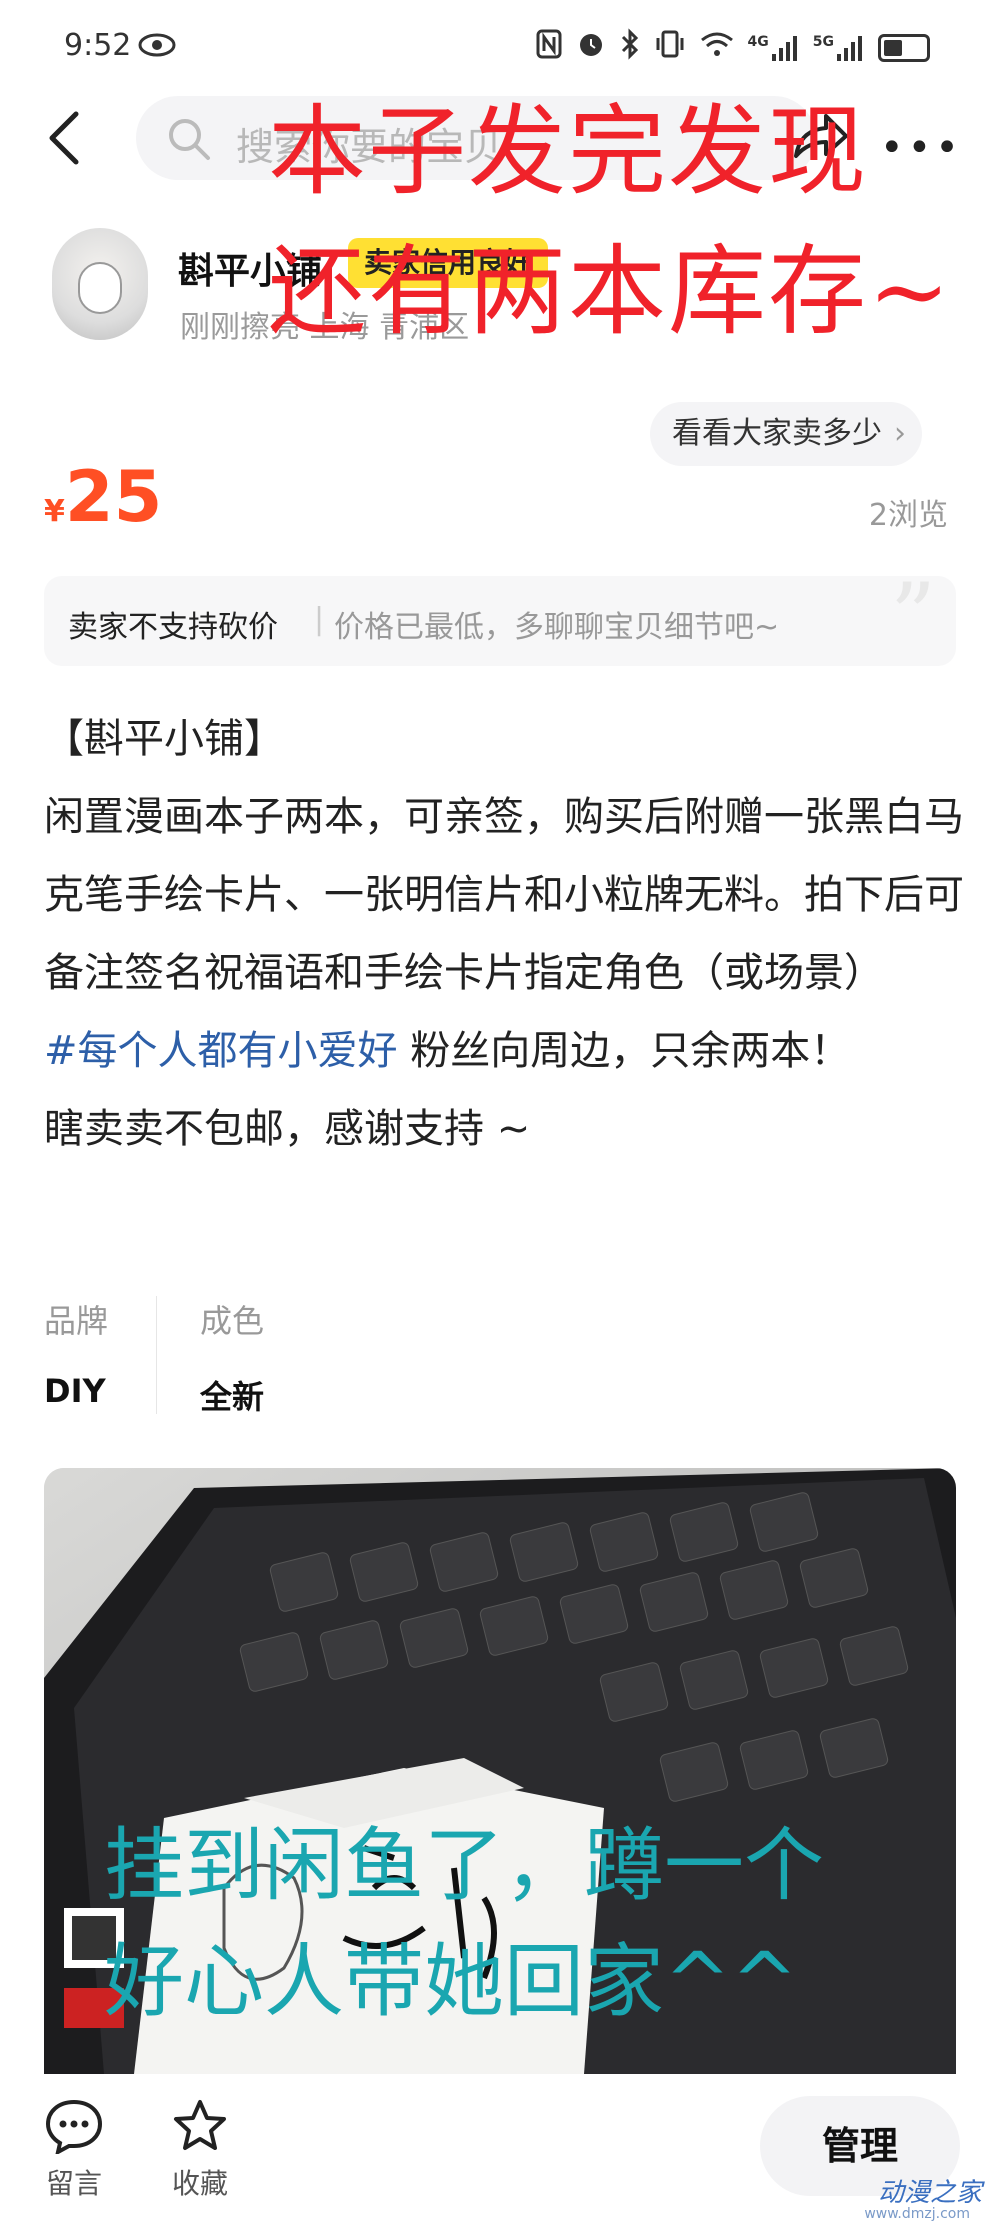 This screenshot has height=2222, width=1000. What do you see at coordinates (325, 327) in the screenshot?
I see `seller-meta: 刚刚擦亮 上海 青浦区` at bounding box center [325, 327].